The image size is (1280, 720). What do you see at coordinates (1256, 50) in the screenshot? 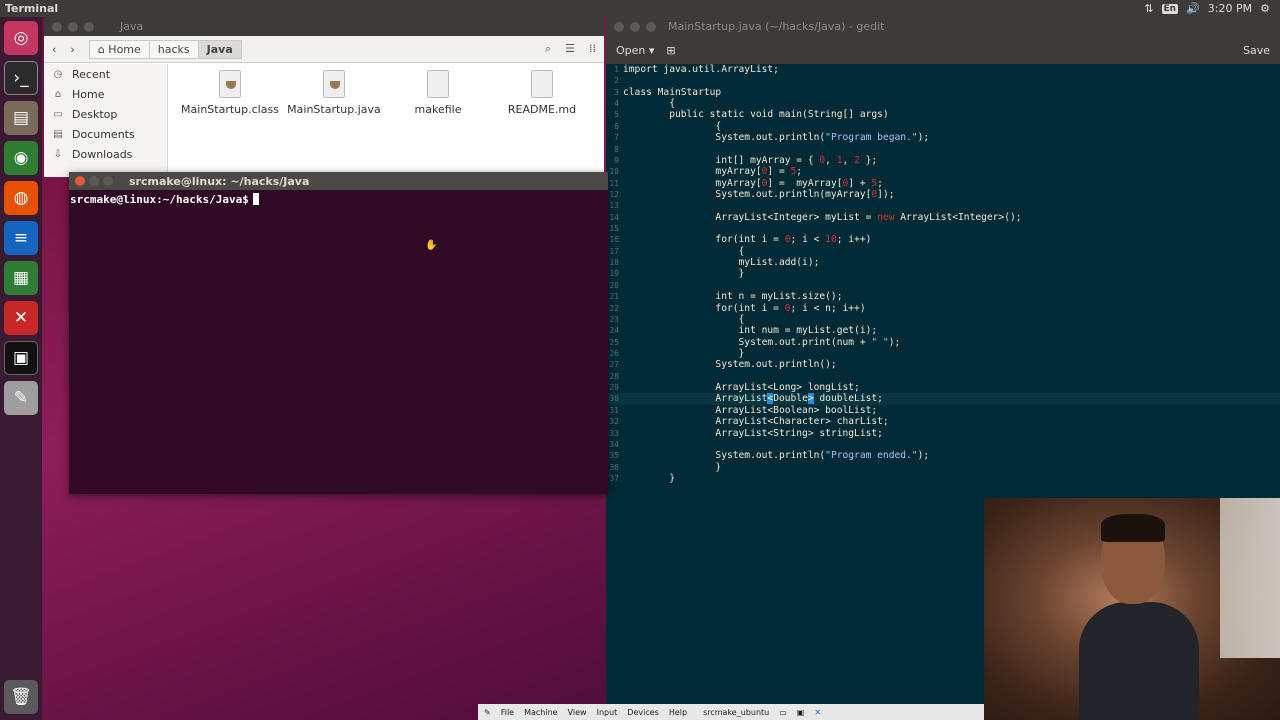
I see `save-button: Save` at bounding box center [1256, 50].